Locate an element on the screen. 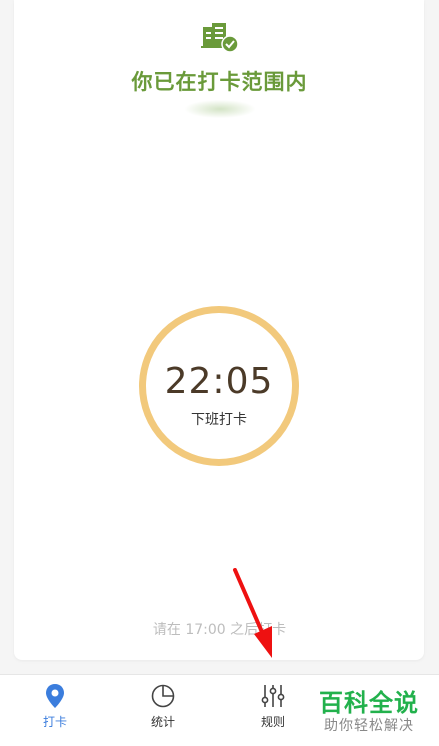 This screenshot has height=746, width=439. tab-punch: 打卡 is located at coordinates (55, 710).